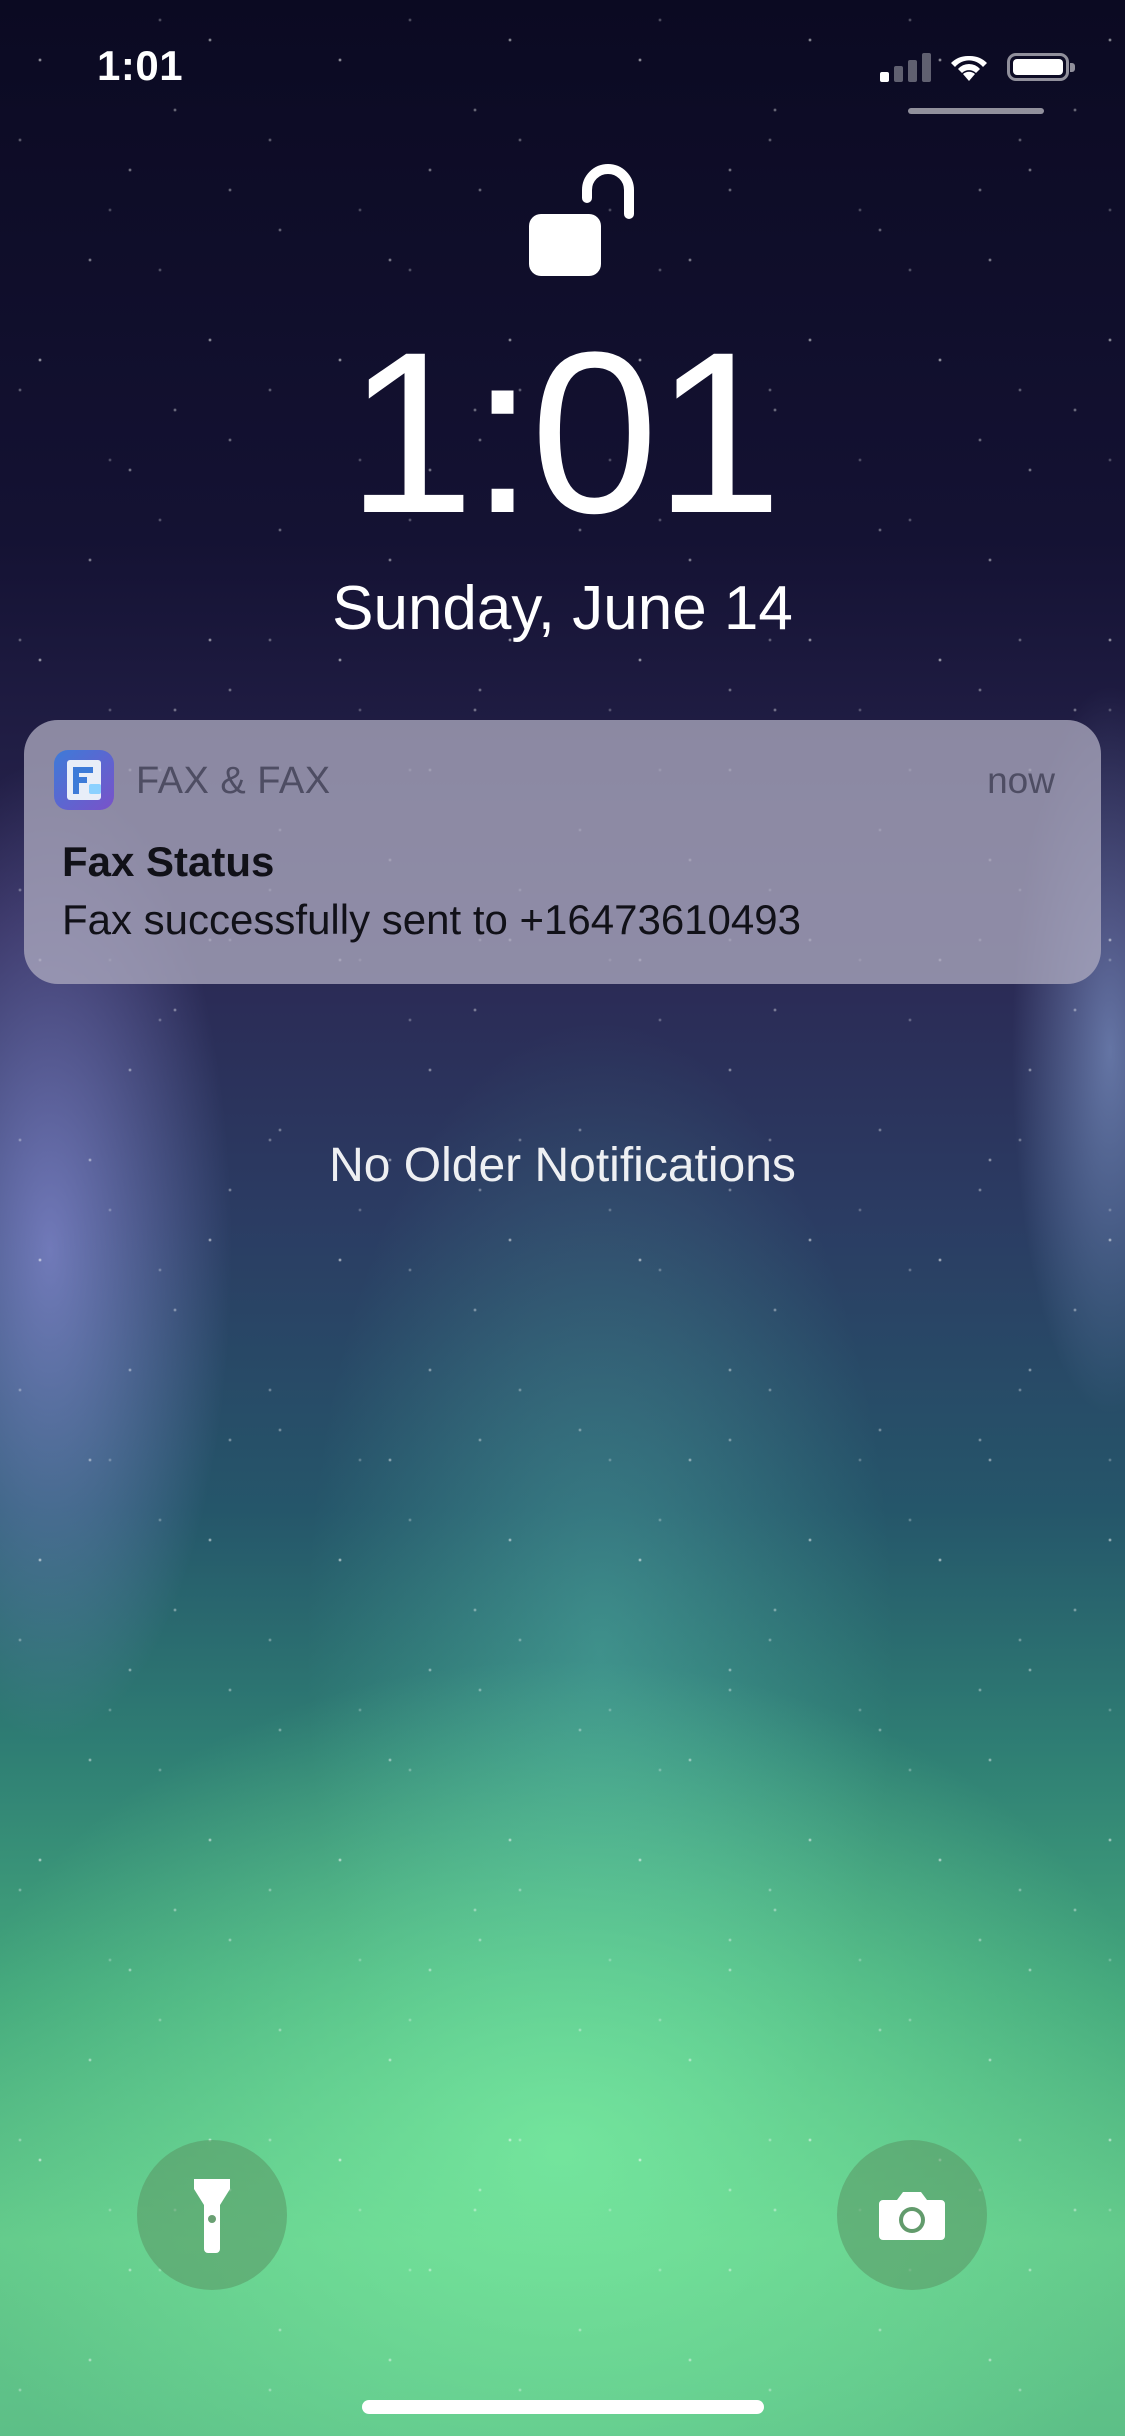 The width and height of the screenshot is (1125, 2436). Describe the element at coordinates (562, 1165) in the screenshot. I see `no-older-notifications-label: No Older Notifications` at that location.